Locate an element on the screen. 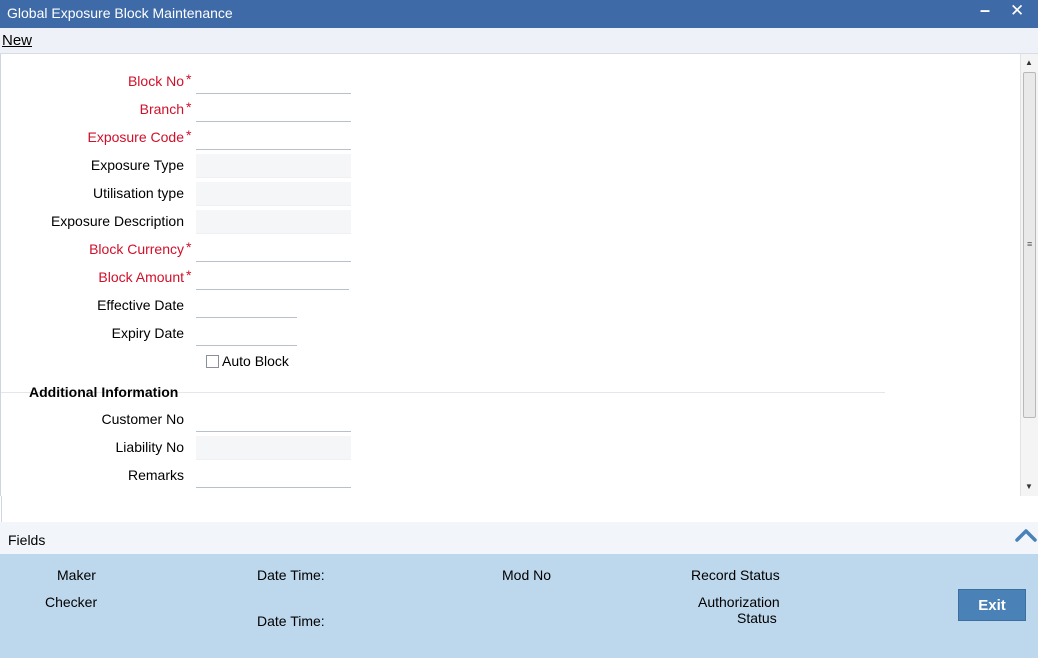 This screenshot has height=658, width=1038. close-icon: ✕ is located at coordinates (1017, 11).